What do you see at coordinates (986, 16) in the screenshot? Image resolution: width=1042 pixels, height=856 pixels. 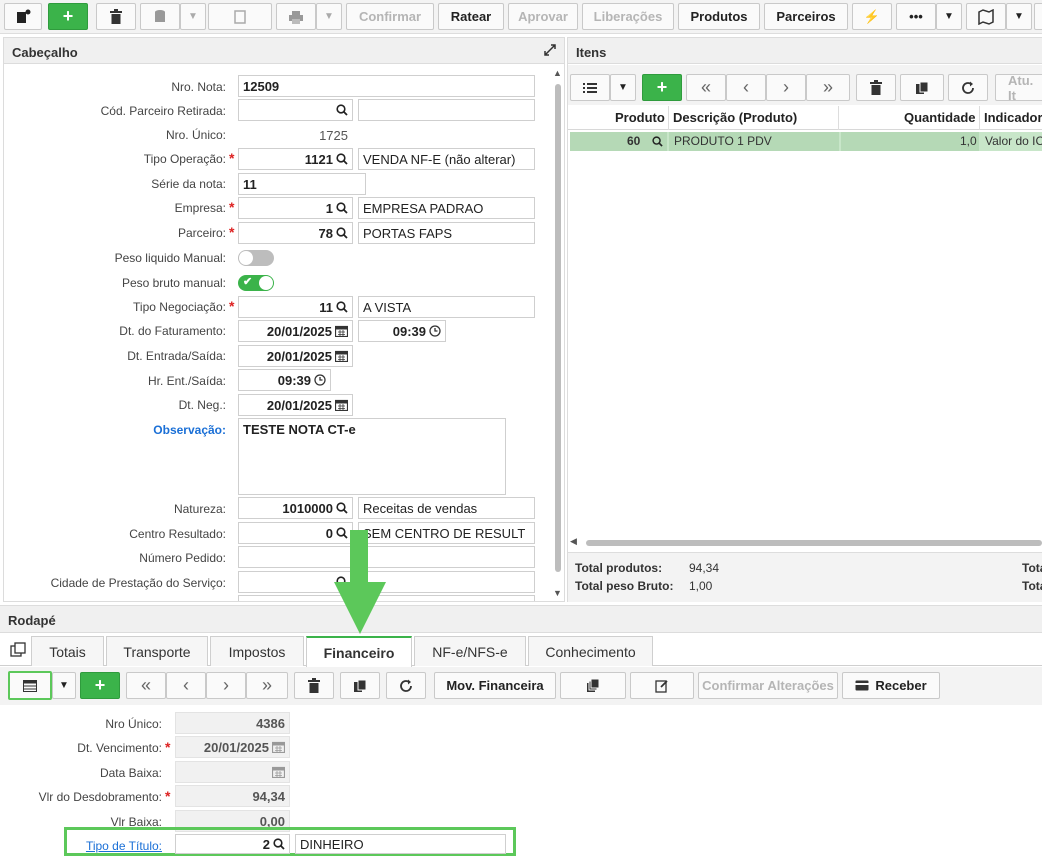 I see `map-button` at bounding box center [986, 16].